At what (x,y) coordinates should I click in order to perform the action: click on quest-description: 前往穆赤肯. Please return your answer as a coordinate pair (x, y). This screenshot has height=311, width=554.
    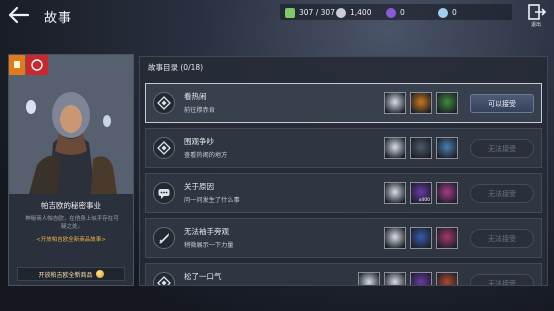
    Looking at the image, I should click on (199, 110).